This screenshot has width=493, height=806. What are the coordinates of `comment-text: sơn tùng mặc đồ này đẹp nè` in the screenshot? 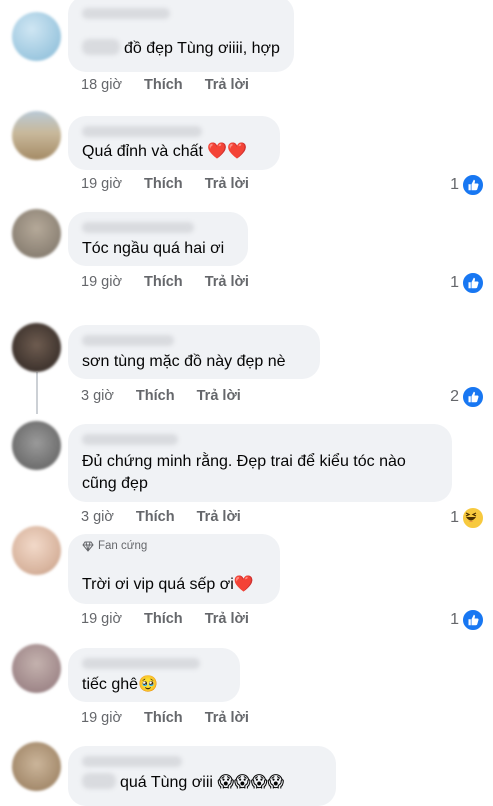 It's located at (184, 361).